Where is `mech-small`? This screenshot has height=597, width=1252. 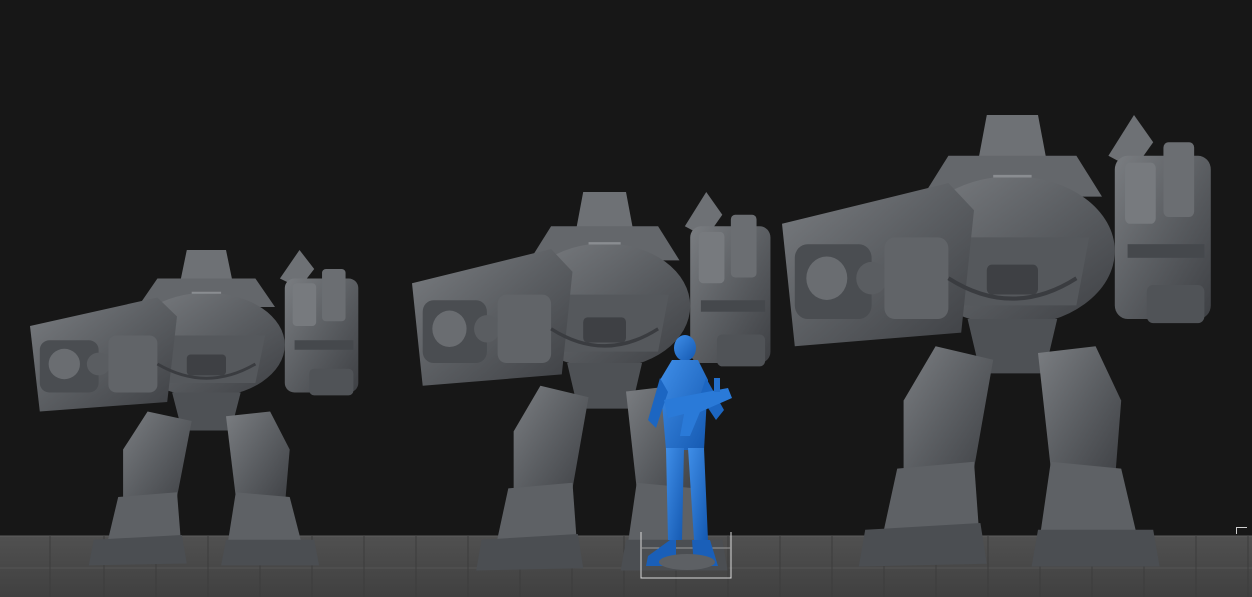 mech-small is located at coordinates (194, 407).